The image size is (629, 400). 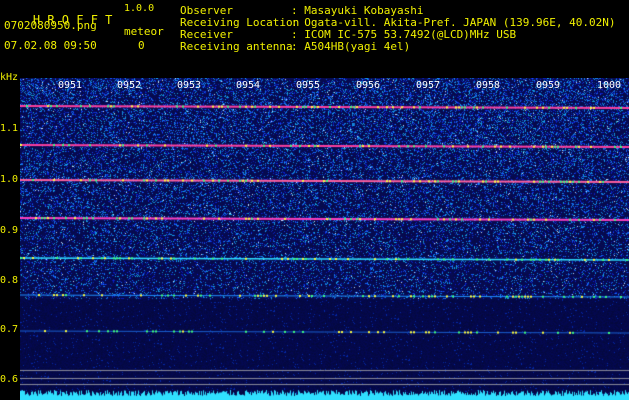 What do you see at coordinates (9, 128) in the screenshot?
I see `y-tick-label: 1.1` at bounding box center [9, 128].